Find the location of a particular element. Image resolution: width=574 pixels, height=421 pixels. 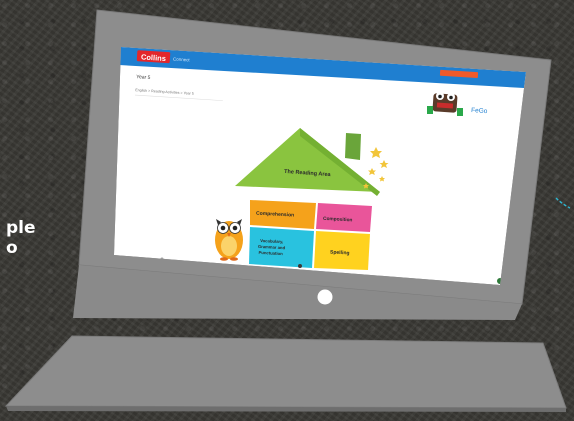

room-spelling-label: Spelling is located at coordinates (340, 252).